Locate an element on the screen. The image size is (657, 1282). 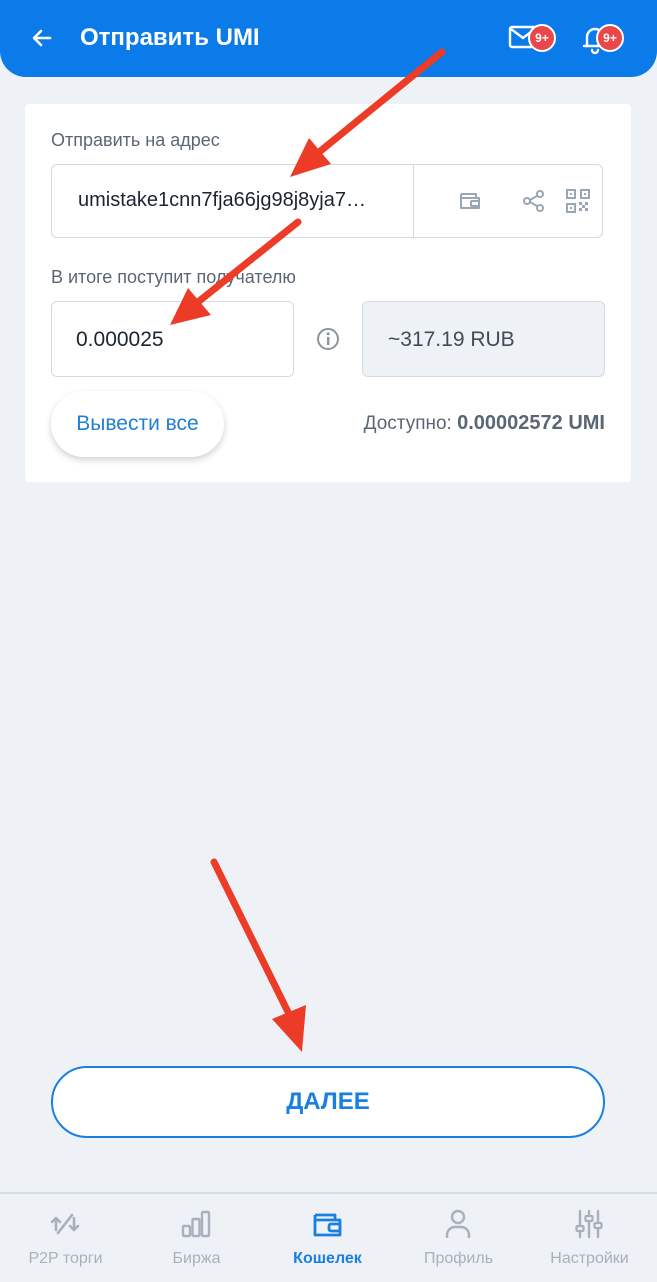
notifications-button: 9+ is located at coordinates (602, 38).